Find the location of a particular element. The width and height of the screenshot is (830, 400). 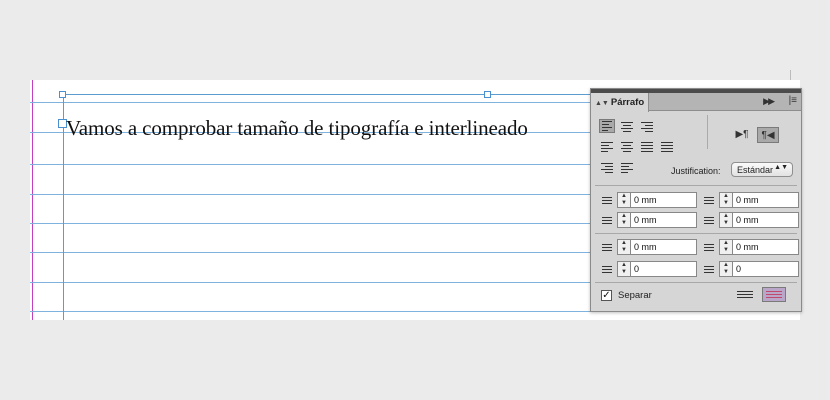

paragraph-shading-icon is located at coordinates (774, 294).